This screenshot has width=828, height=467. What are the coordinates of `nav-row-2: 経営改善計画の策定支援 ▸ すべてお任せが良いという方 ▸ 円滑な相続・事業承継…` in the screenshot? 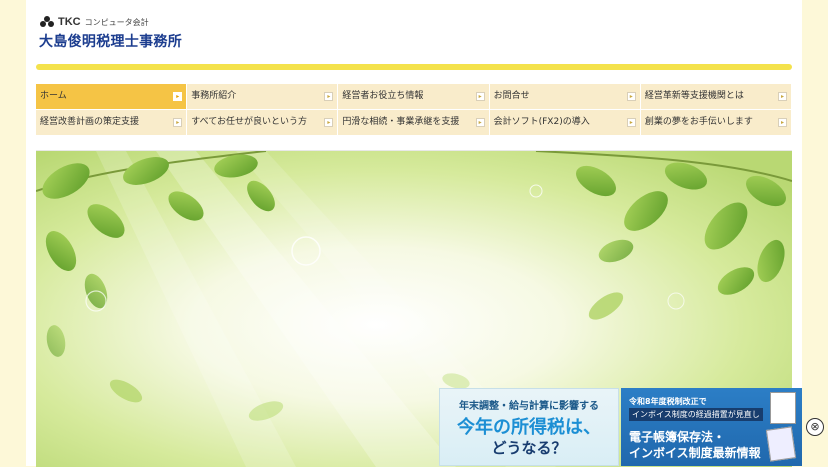 It's located at (414, 122).